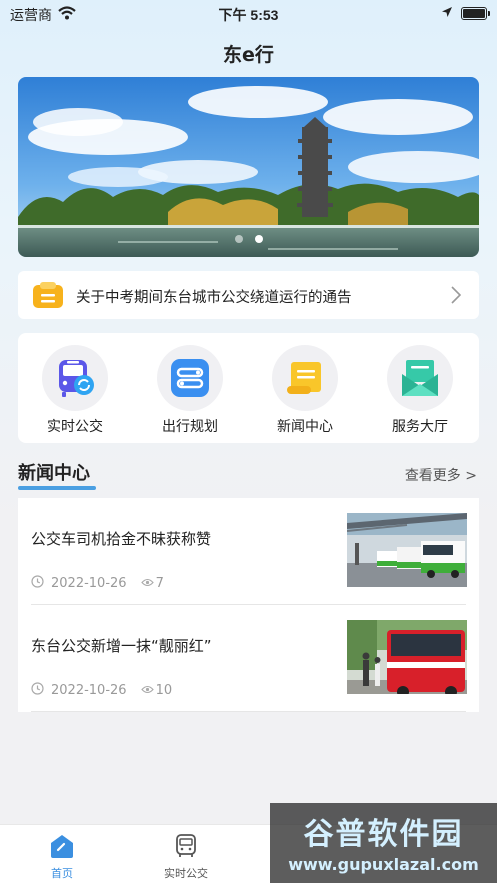 This screenshot has width=497, height=884. I want to click on quick-item-trip-plan: 出行规划, so click(190, 390).